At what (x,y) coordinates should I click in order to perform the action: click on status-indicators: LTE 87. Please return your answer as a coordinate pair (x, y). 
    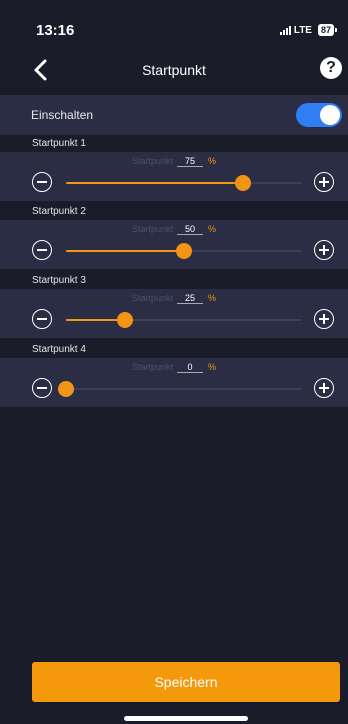
    Looking at the image, I should click on (308, 30).